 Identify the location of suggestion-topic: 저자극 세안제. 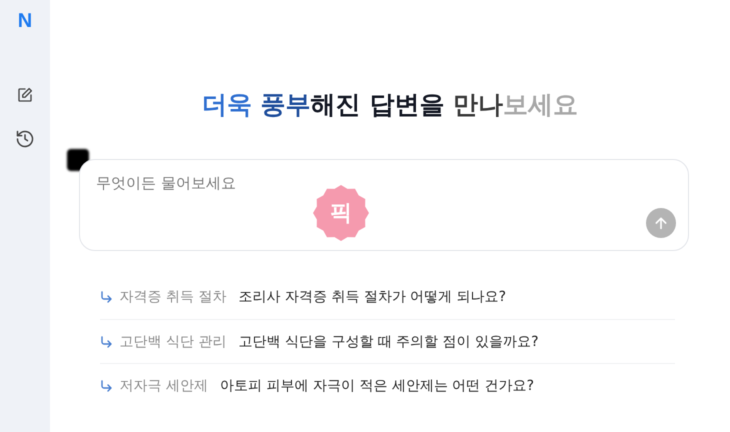
(164, 385).